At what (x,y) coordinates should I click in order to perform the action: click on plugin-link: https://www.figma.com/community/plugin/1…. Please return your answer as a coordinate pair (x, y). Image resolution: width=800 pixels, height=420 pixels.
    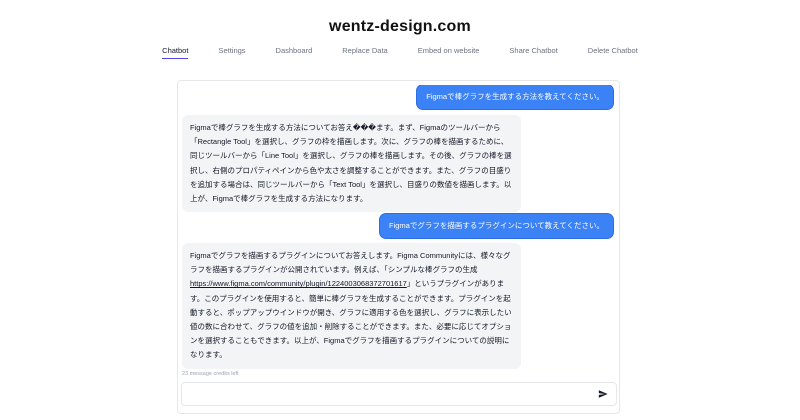
    Looking at the image, I should click on (298, 283).